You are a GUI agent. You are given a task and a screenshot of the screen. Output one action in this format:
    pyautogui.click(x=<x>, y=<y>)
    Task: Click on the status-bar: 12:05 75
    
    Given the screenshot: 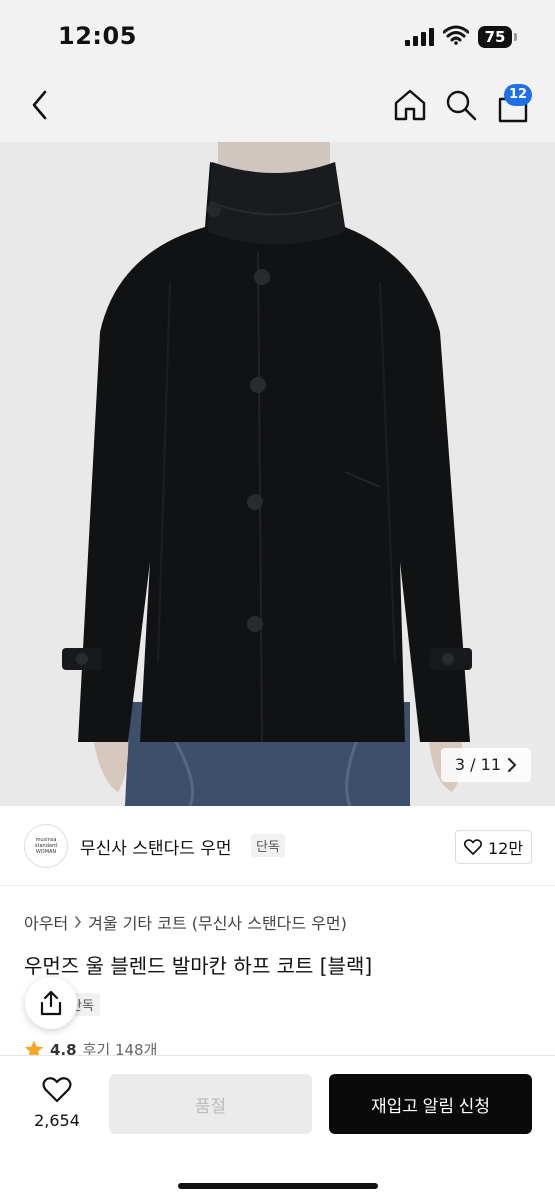 What is the action you would take?
    pyautogui.click(x=277, y=36)
    